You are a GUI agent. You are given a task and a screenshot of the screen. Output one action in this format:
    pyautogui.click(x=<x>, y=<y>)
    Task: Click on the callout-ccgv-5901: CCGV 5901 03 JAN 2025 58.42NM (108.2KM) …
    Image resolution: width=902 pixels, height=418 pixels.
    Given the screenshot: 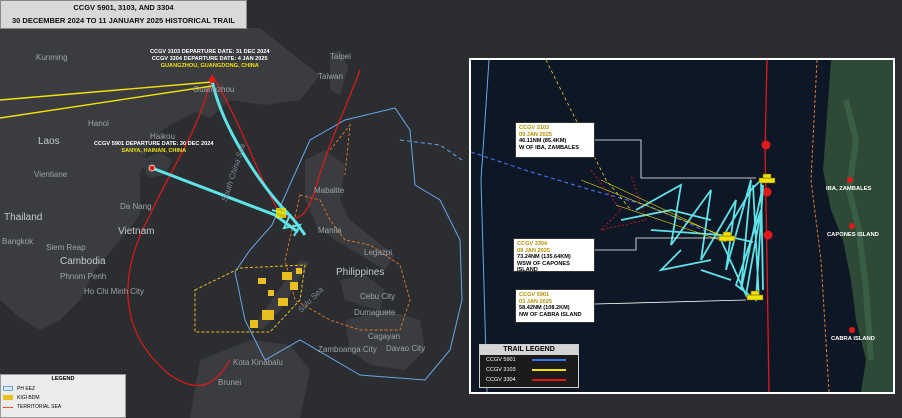 What is the action you would take?
    pyautogui.click(x=555, y=306)
    